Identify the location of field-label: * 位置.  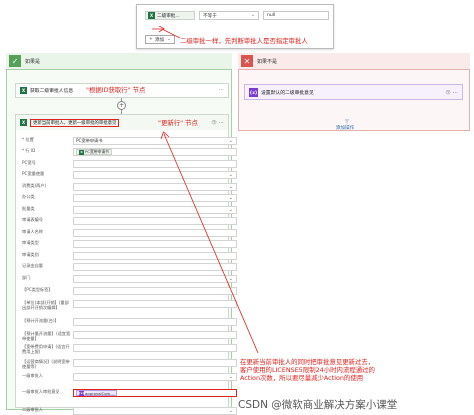
(28, 139).